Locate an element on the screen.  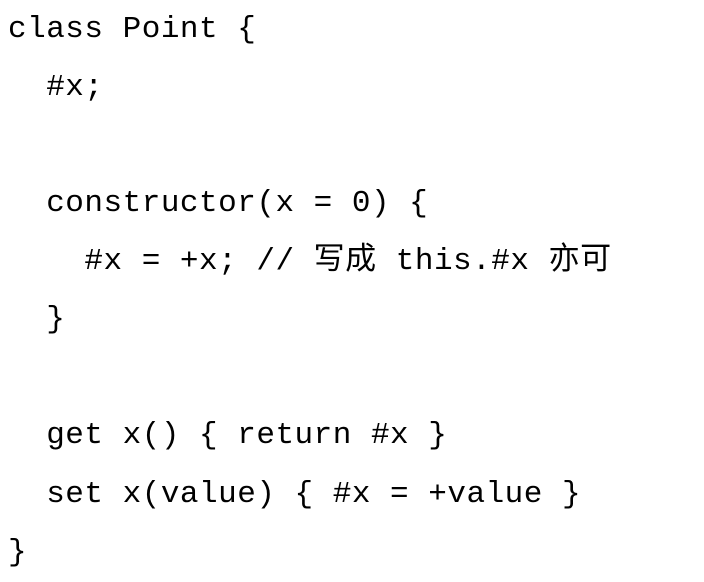
code-line: class Point { is located at coordinates (132, 29).